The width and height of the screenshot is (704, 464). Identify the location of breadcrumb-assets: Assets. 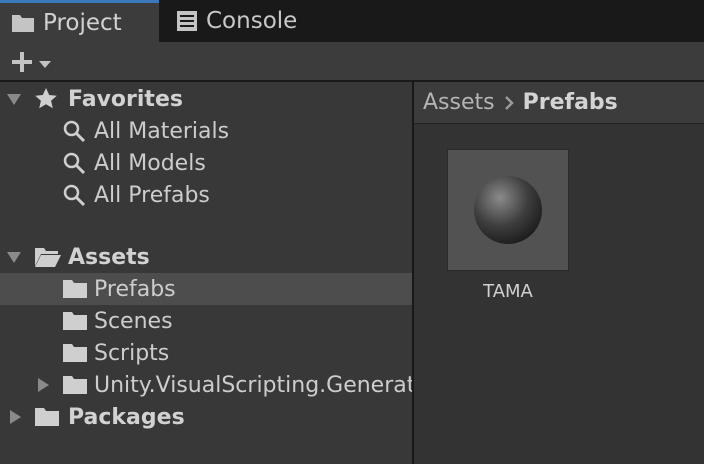
(459, 102).